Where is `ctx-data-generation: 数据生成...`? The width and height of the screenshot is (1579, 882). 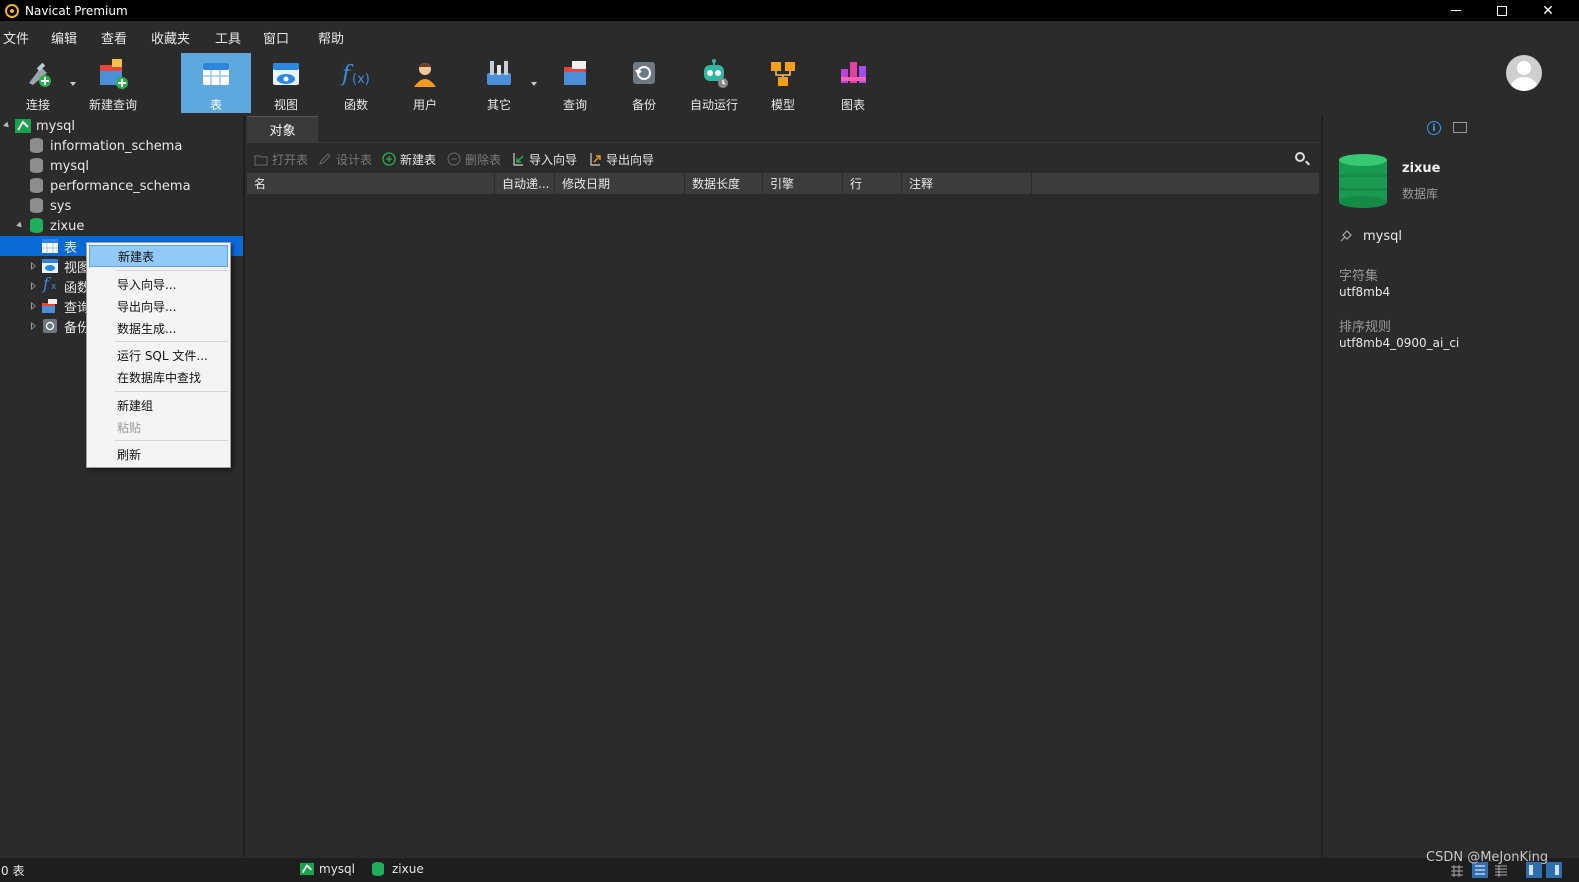
ctx-data-generation: 数据生成... is located at coordinates (158, 328).